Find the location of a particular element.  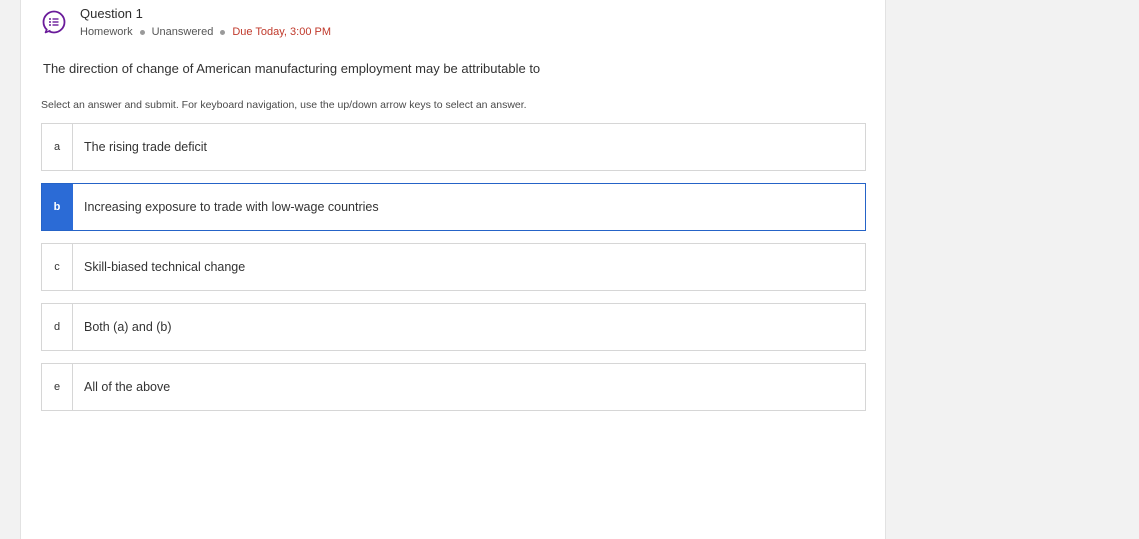

option-letter: e is located at coordinates (57, 387).